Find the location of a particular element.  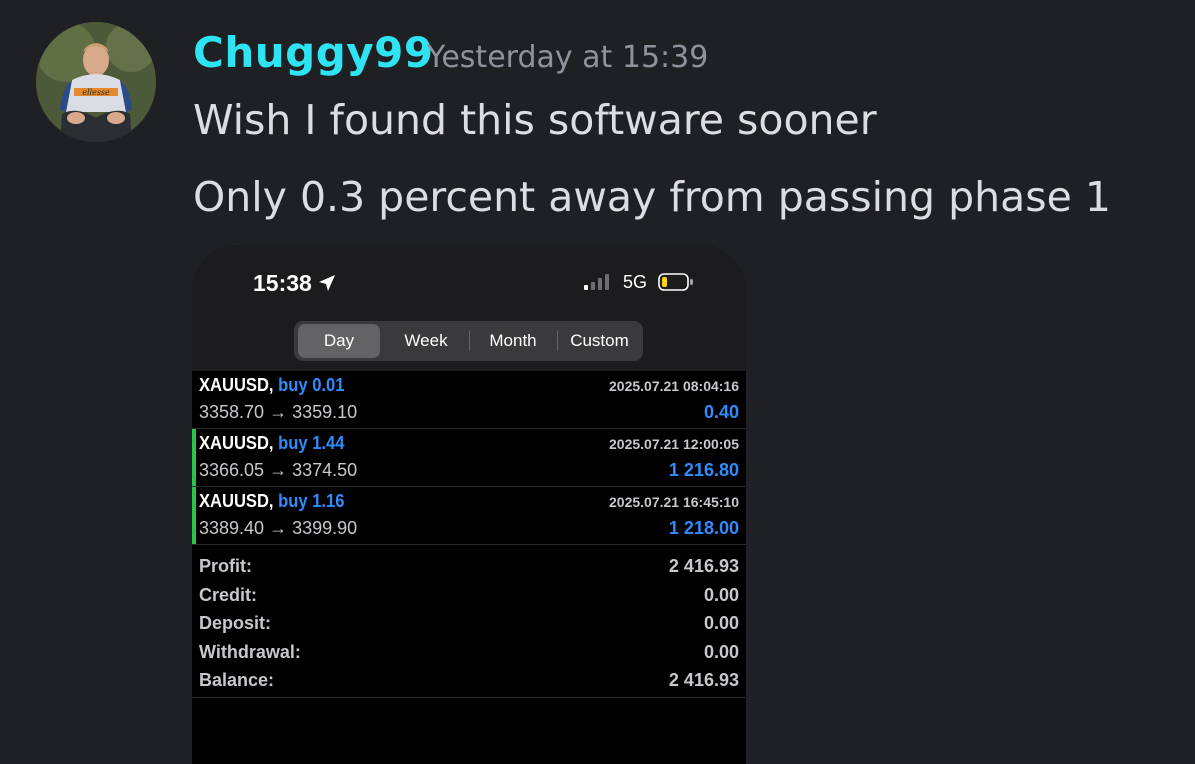

cellular-signal-icon is located at coordinates (596, 282).